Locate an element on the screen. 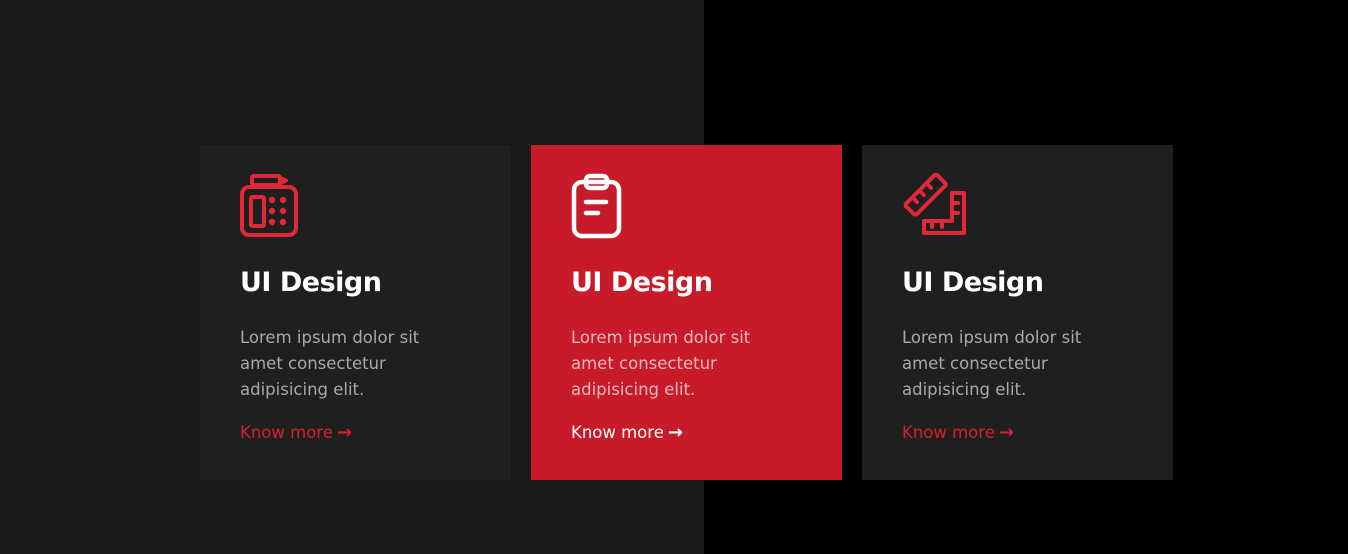  calculator-icon is located at coordinates (272, 206).